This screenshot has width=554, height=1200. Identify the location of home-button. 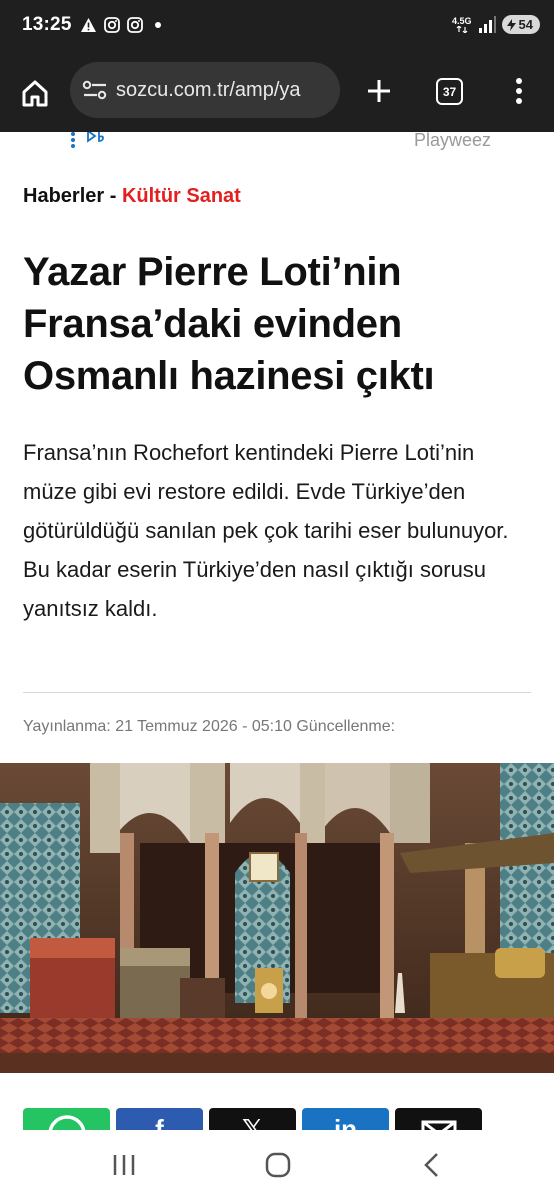
(35, 93).